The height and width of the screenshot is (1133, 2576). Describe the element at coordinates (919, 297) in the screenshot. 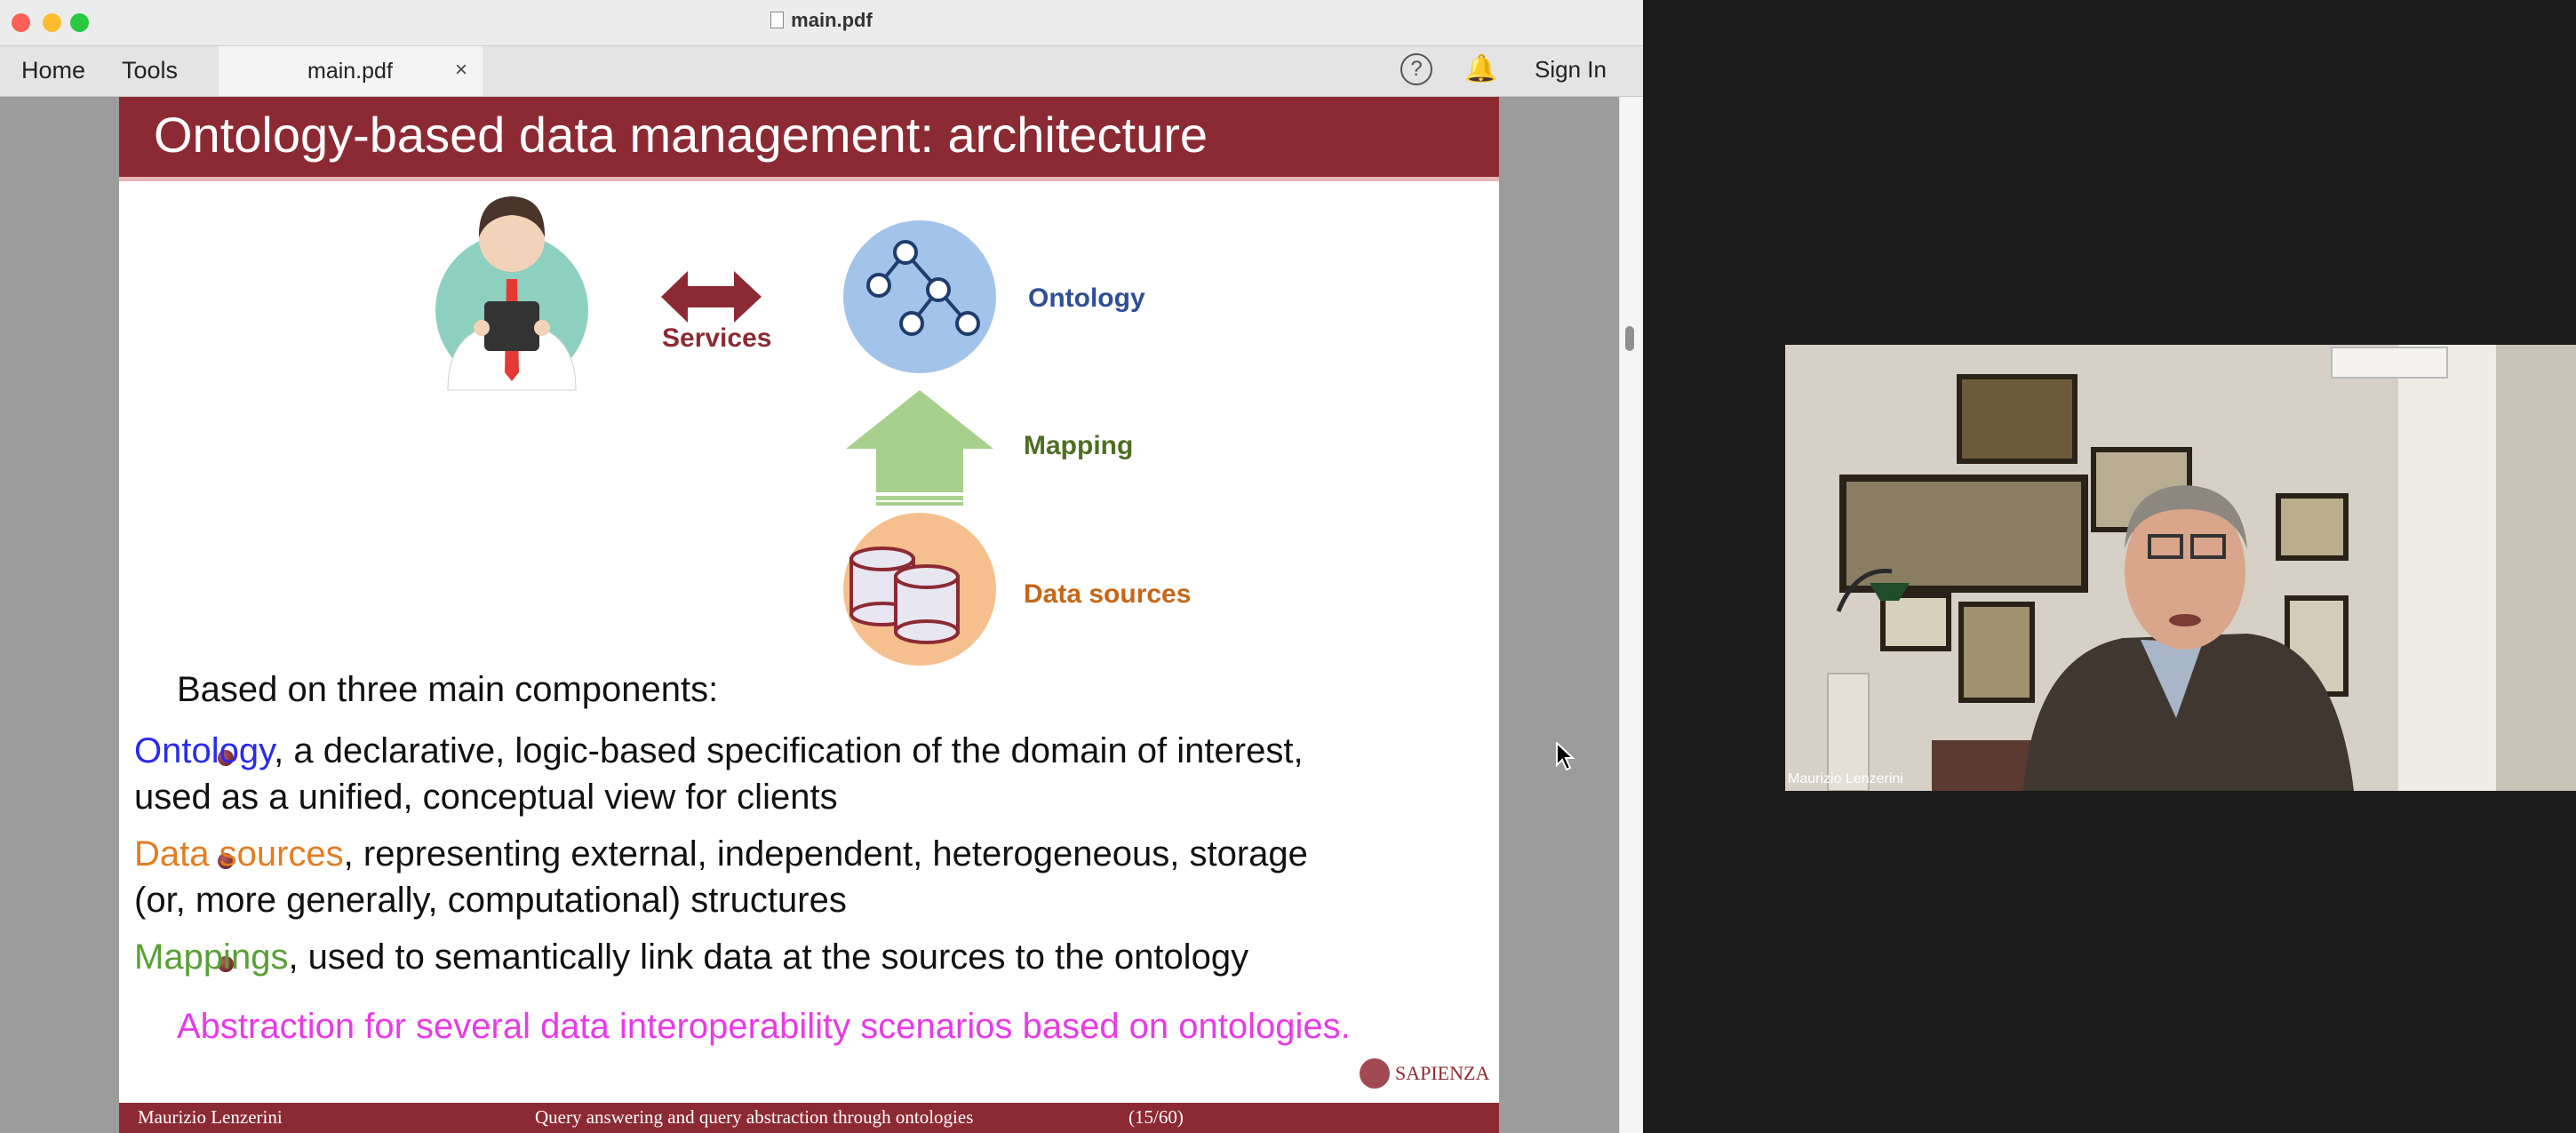

I see `ontology-icon` at that location.